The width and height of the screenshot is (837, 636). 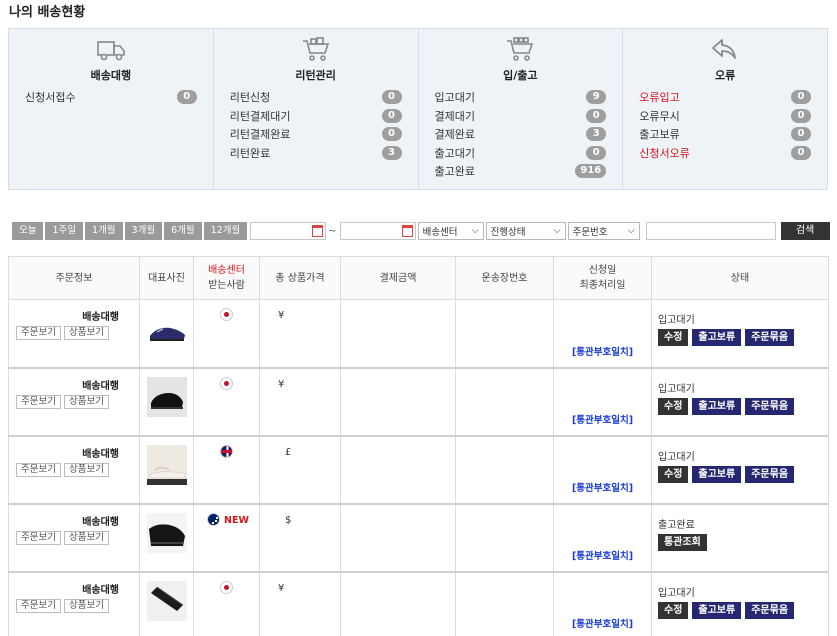 I want to click on currency-symbol: $, so click(x=288, y=520).